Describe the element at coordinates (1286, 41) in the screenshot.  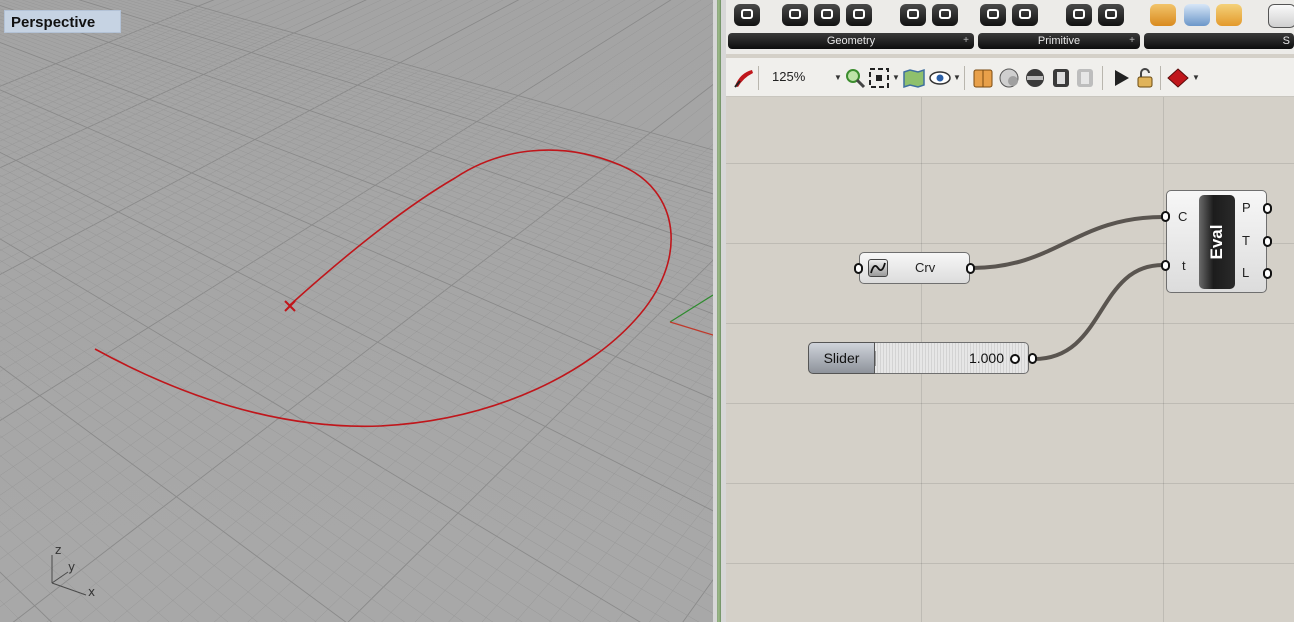
I see `ribbon-group-special-label: S` at that location.